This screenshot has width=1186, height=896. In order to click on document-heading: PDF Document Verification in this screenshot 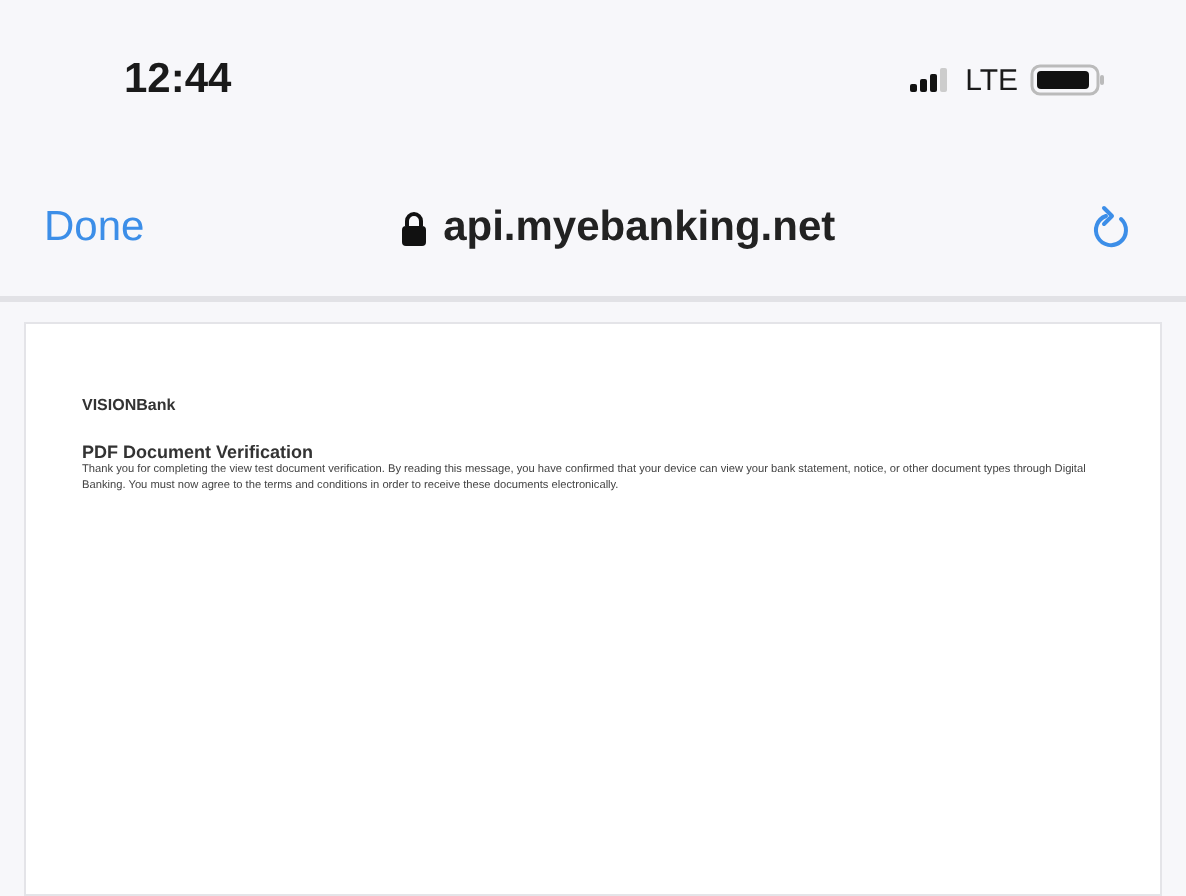, I will do `click(199, 452)`.